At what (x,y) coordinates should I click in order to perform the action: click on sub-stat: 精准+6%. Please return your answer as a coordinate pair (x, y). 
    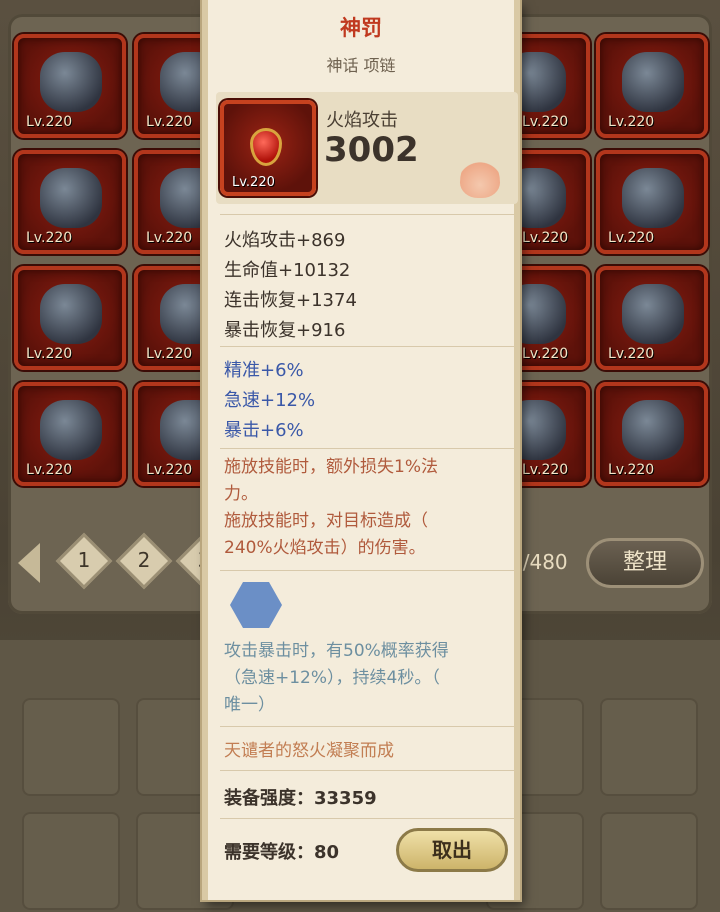
    Looking at the image, I should click on (264, 370).